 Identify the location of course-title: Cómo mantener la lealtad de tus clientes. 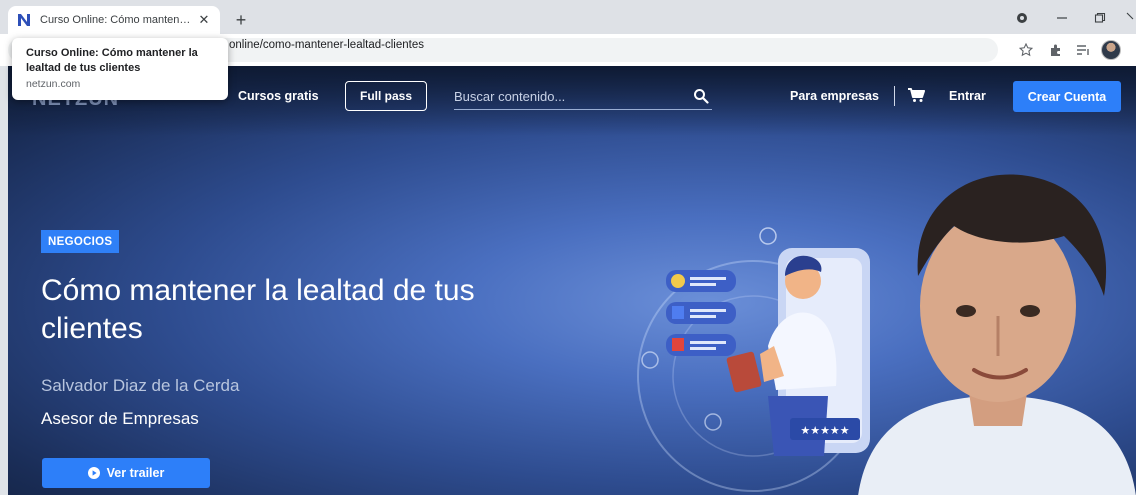
(258, 309).